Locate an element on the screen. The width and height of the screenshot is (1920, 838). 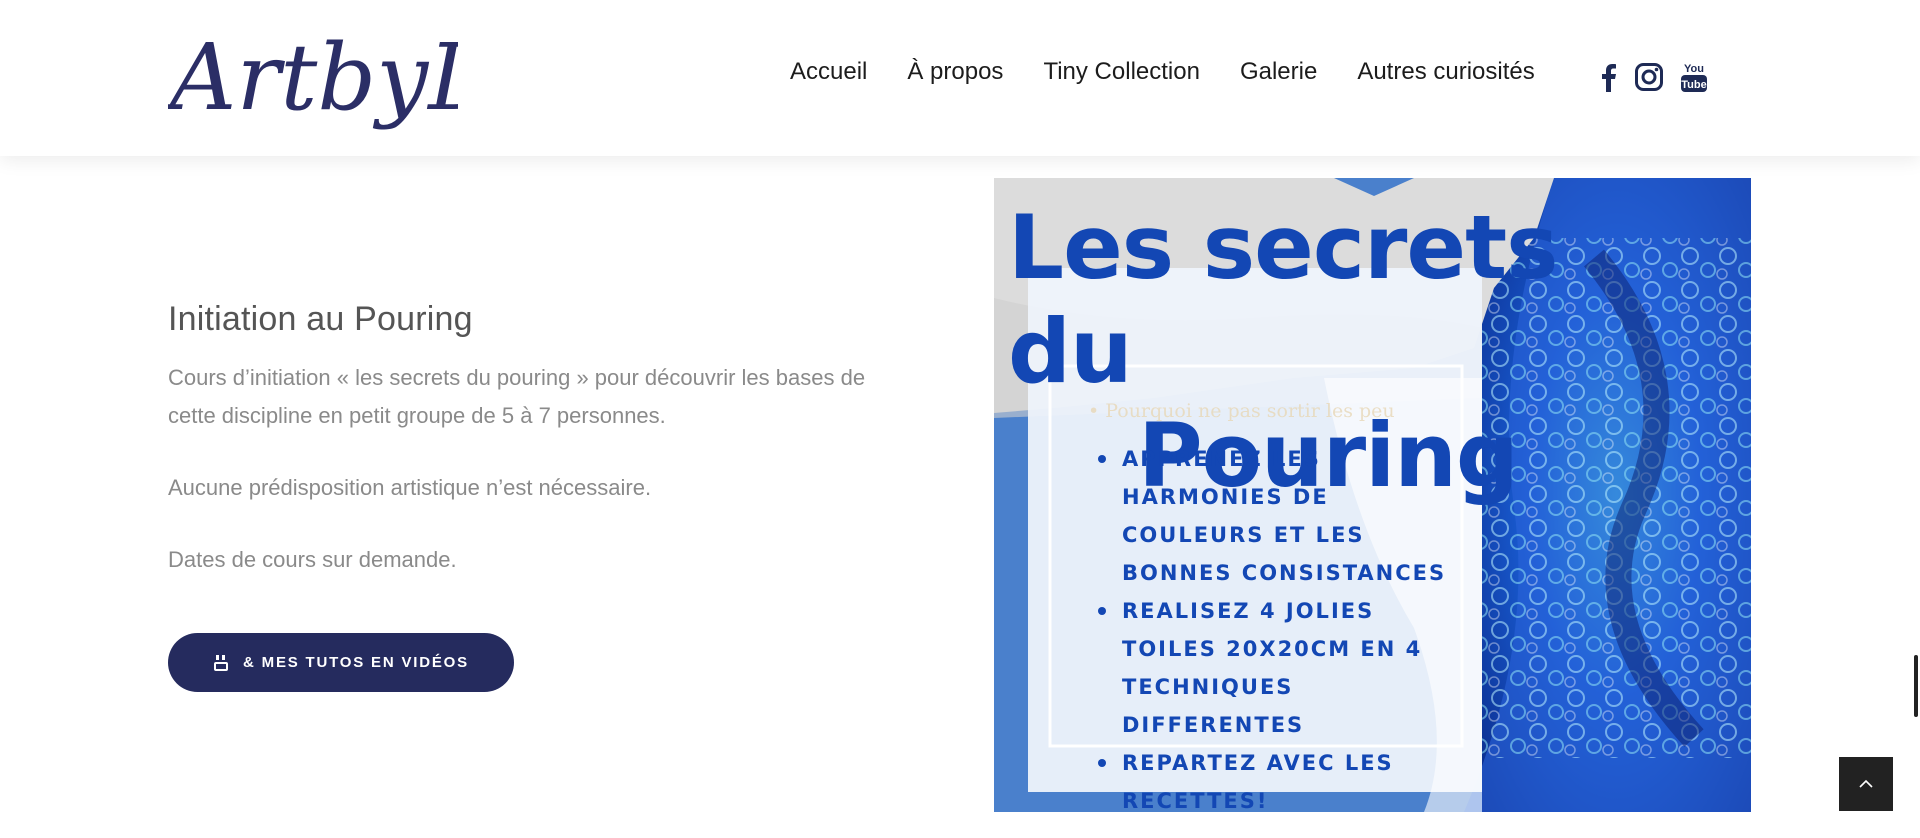
promo-title-line1: Les secrets du is located at coordinates (1283, 299).